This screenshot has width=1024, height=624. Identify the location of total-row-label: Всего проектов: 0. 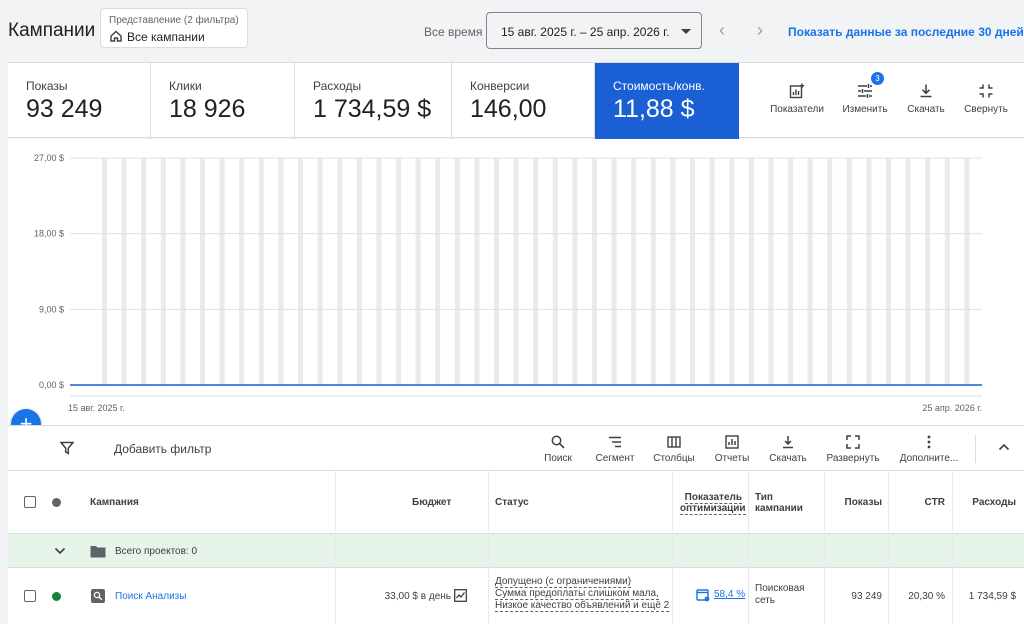
(156, 551).